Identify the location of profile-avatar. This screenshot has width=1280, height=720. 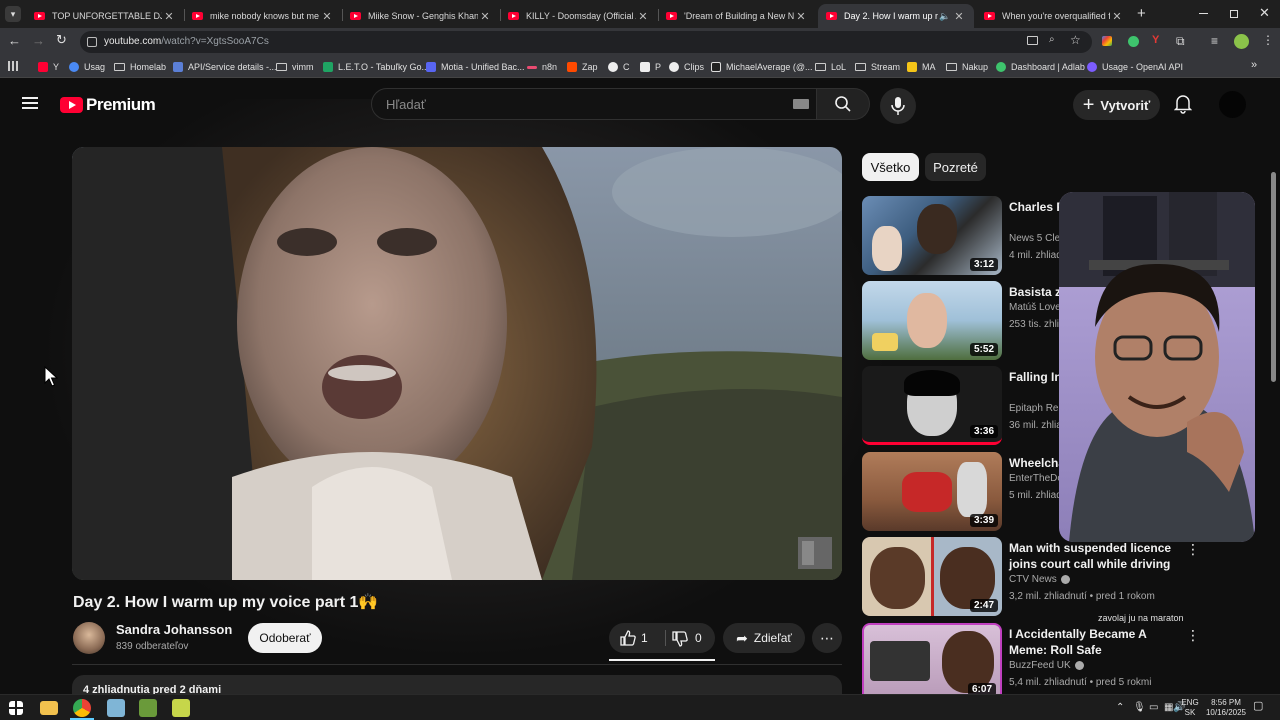
(1241, 41).